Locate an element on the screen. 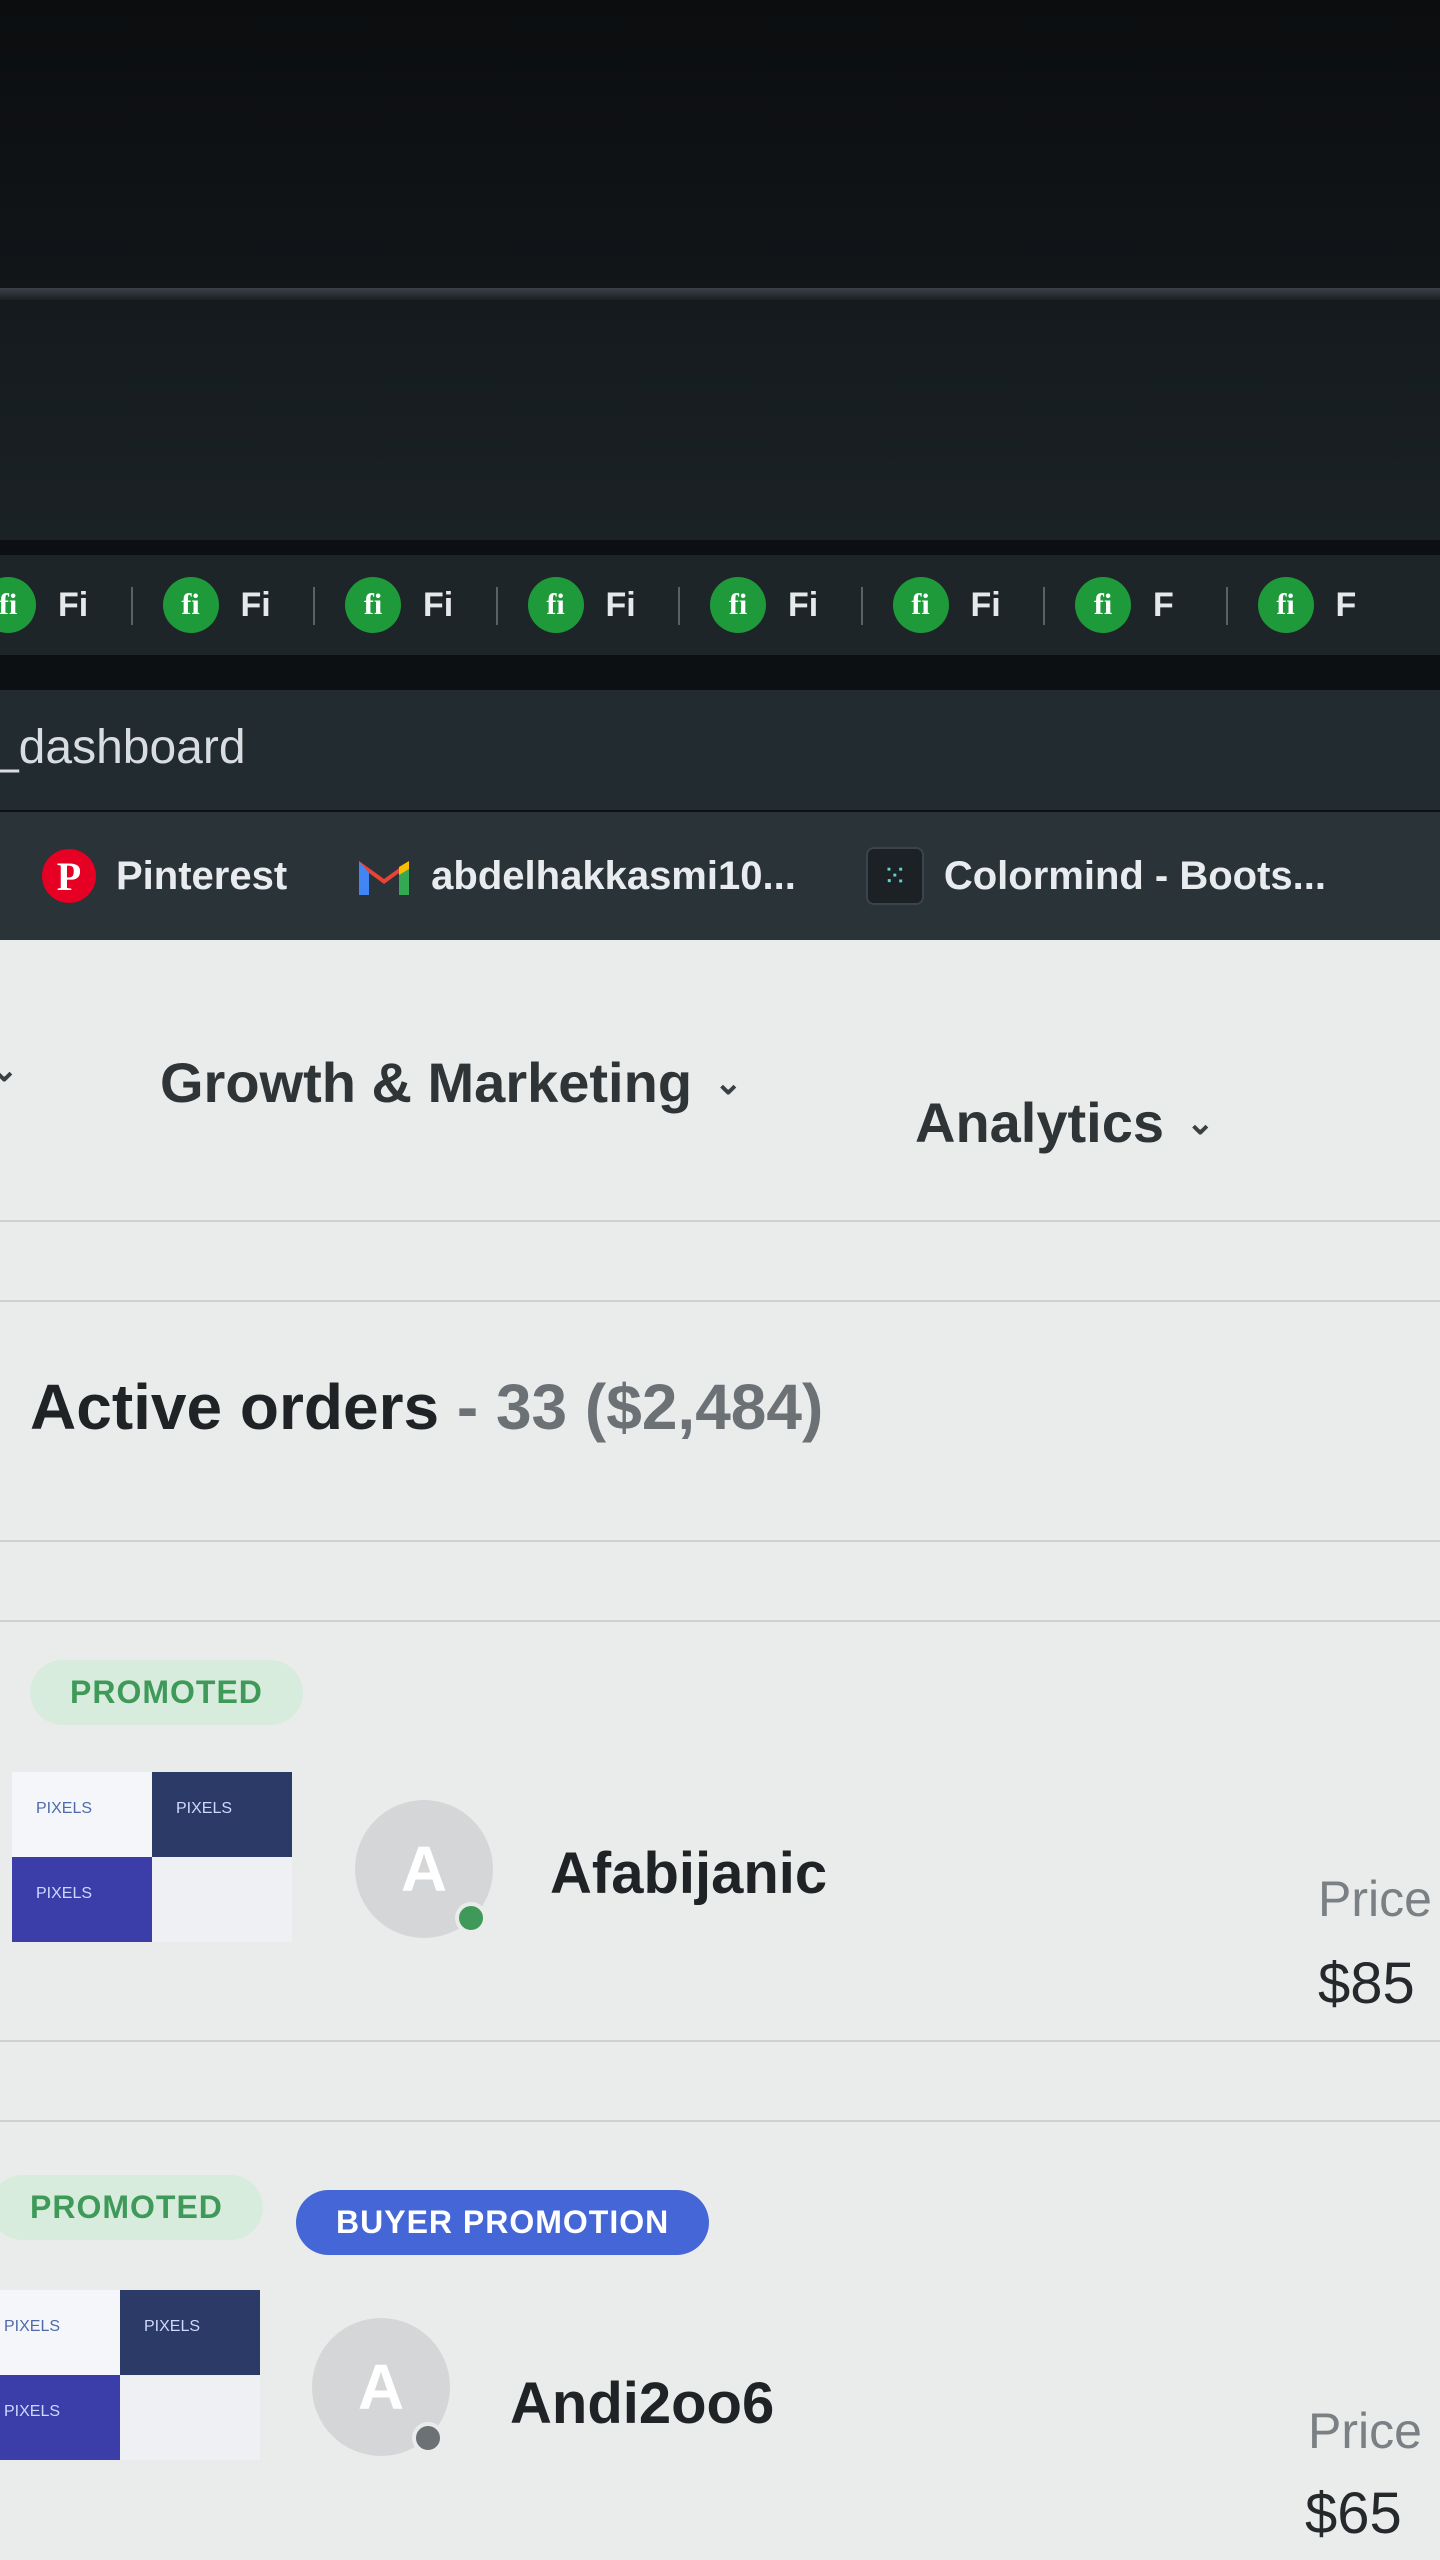  online-status-dot is located at coordinates (471, 1918).